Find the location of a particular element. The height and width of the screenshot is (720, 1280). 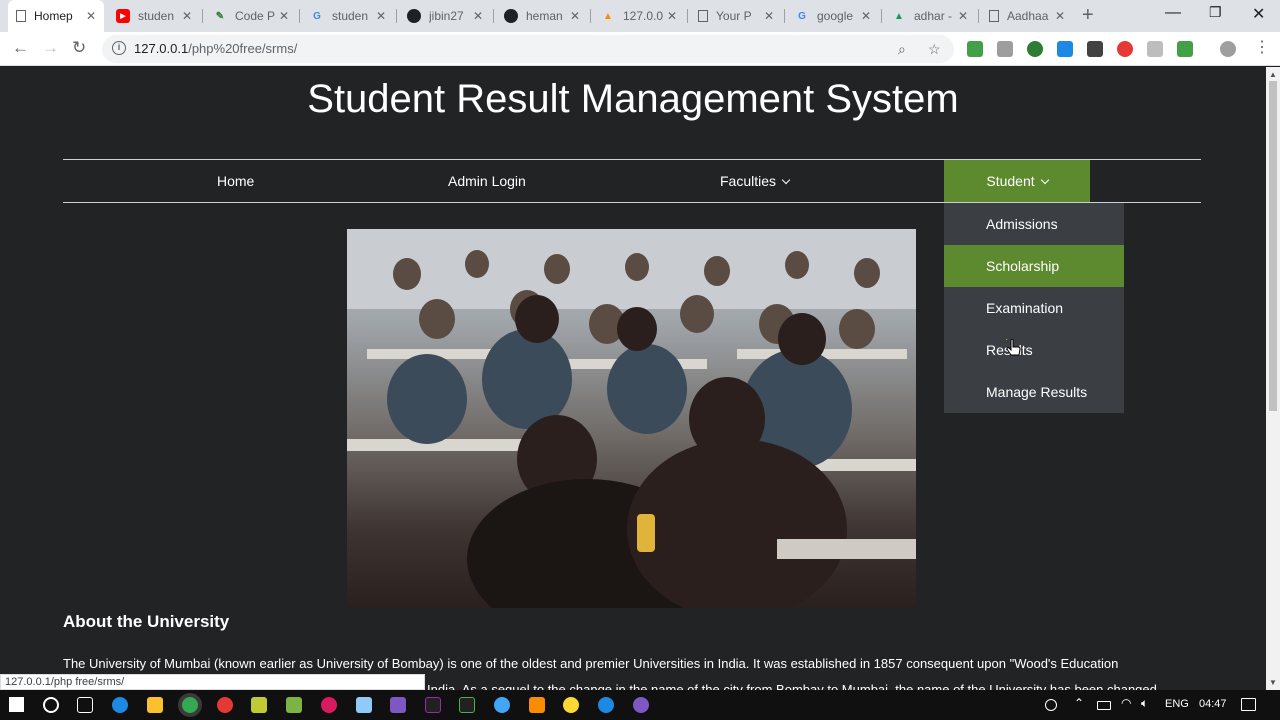

bookmark-star-icon: ☆ is located at coordinates (934, 49).